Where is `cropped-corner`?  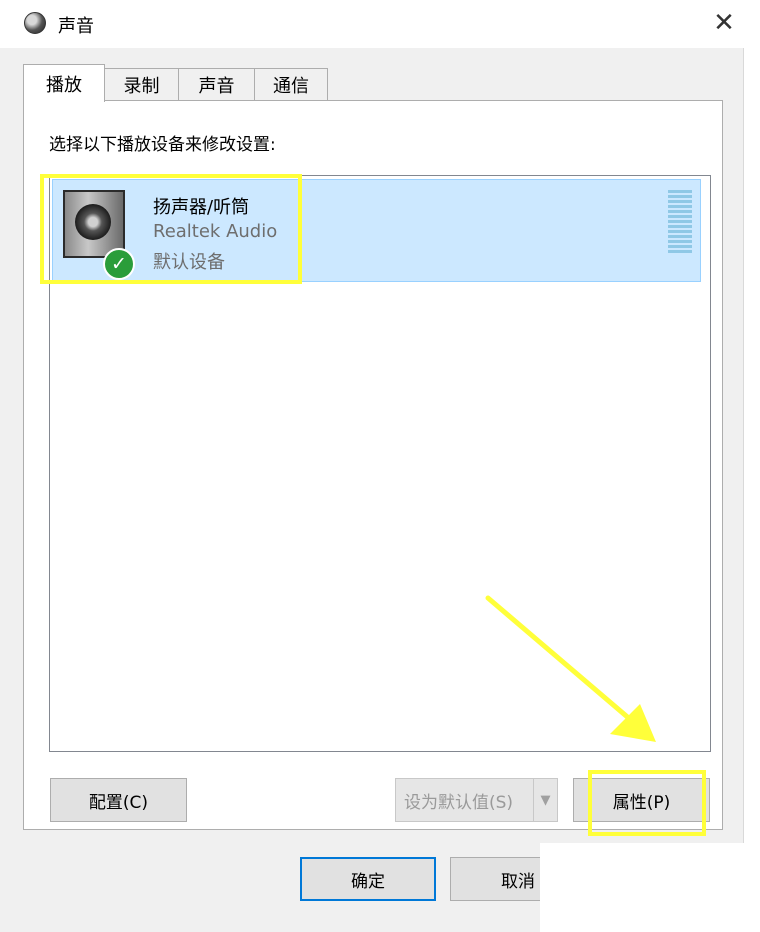 cropped-corner is located at coordinates (650, 887).